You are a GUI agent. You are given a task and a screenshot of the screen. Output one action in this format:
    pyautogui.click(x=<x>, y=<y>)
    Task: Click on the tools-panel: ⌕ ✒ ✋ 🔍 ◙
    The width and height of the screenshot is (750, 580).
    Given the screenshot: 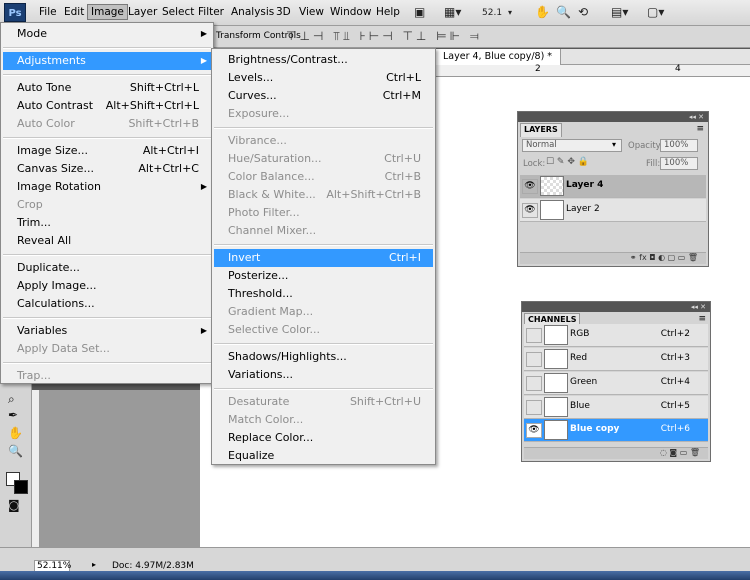 What is the action you would take?
    pyautogui.click(x=16, y=464)
    